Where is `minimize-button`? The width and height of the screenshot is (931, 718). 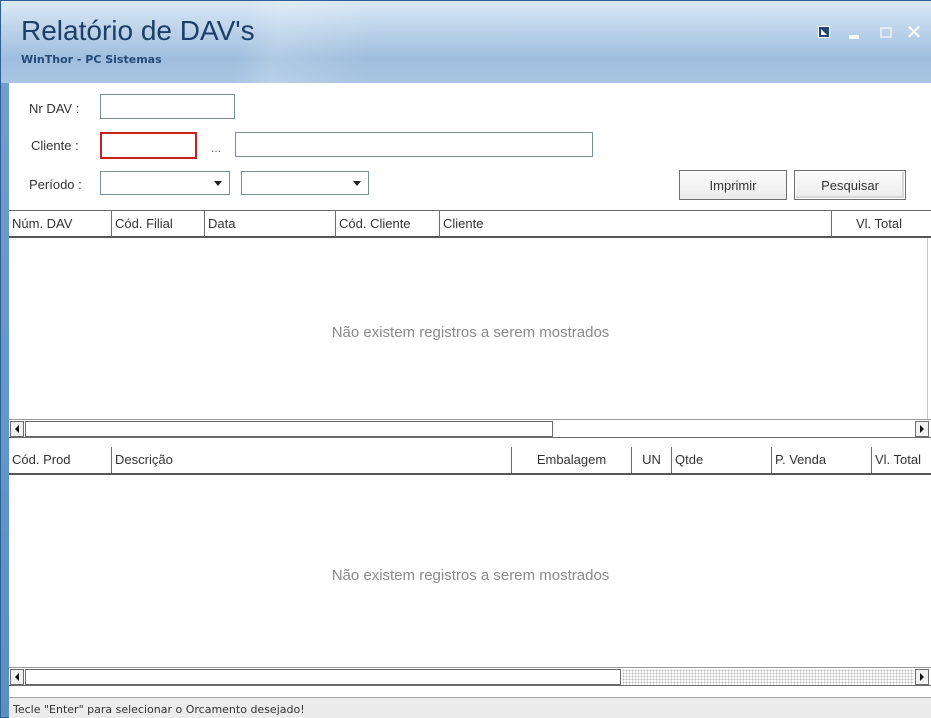
minimize-button is located at coordinates (854, 32).